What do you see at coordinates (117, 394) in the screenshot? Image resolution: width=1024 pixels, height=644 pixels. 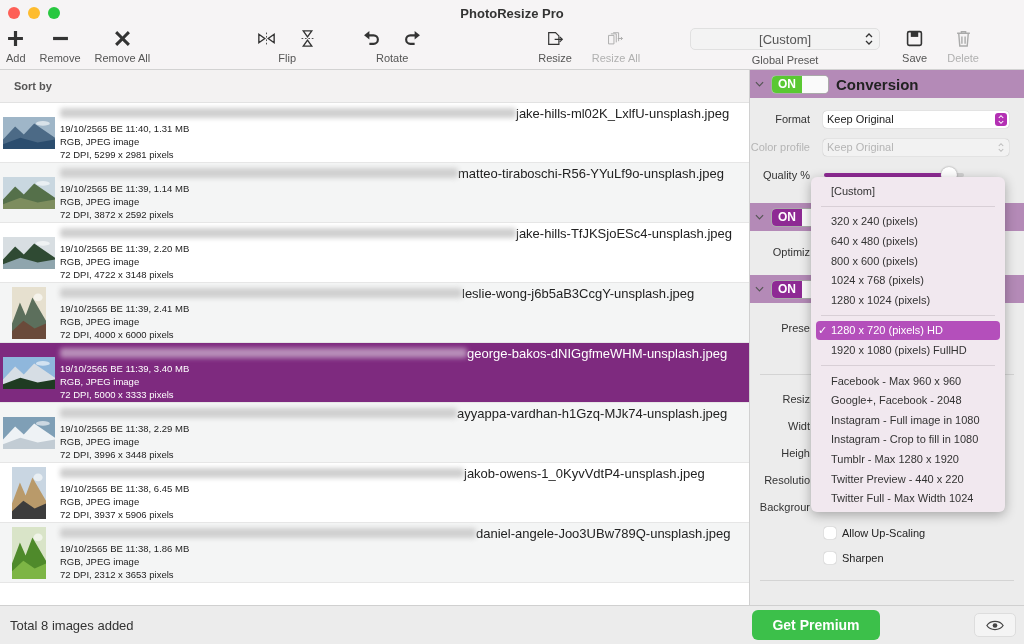 I see `file-info: 72 DPI, 5000 x 3333 pixels` at bounding box center [117, 394].